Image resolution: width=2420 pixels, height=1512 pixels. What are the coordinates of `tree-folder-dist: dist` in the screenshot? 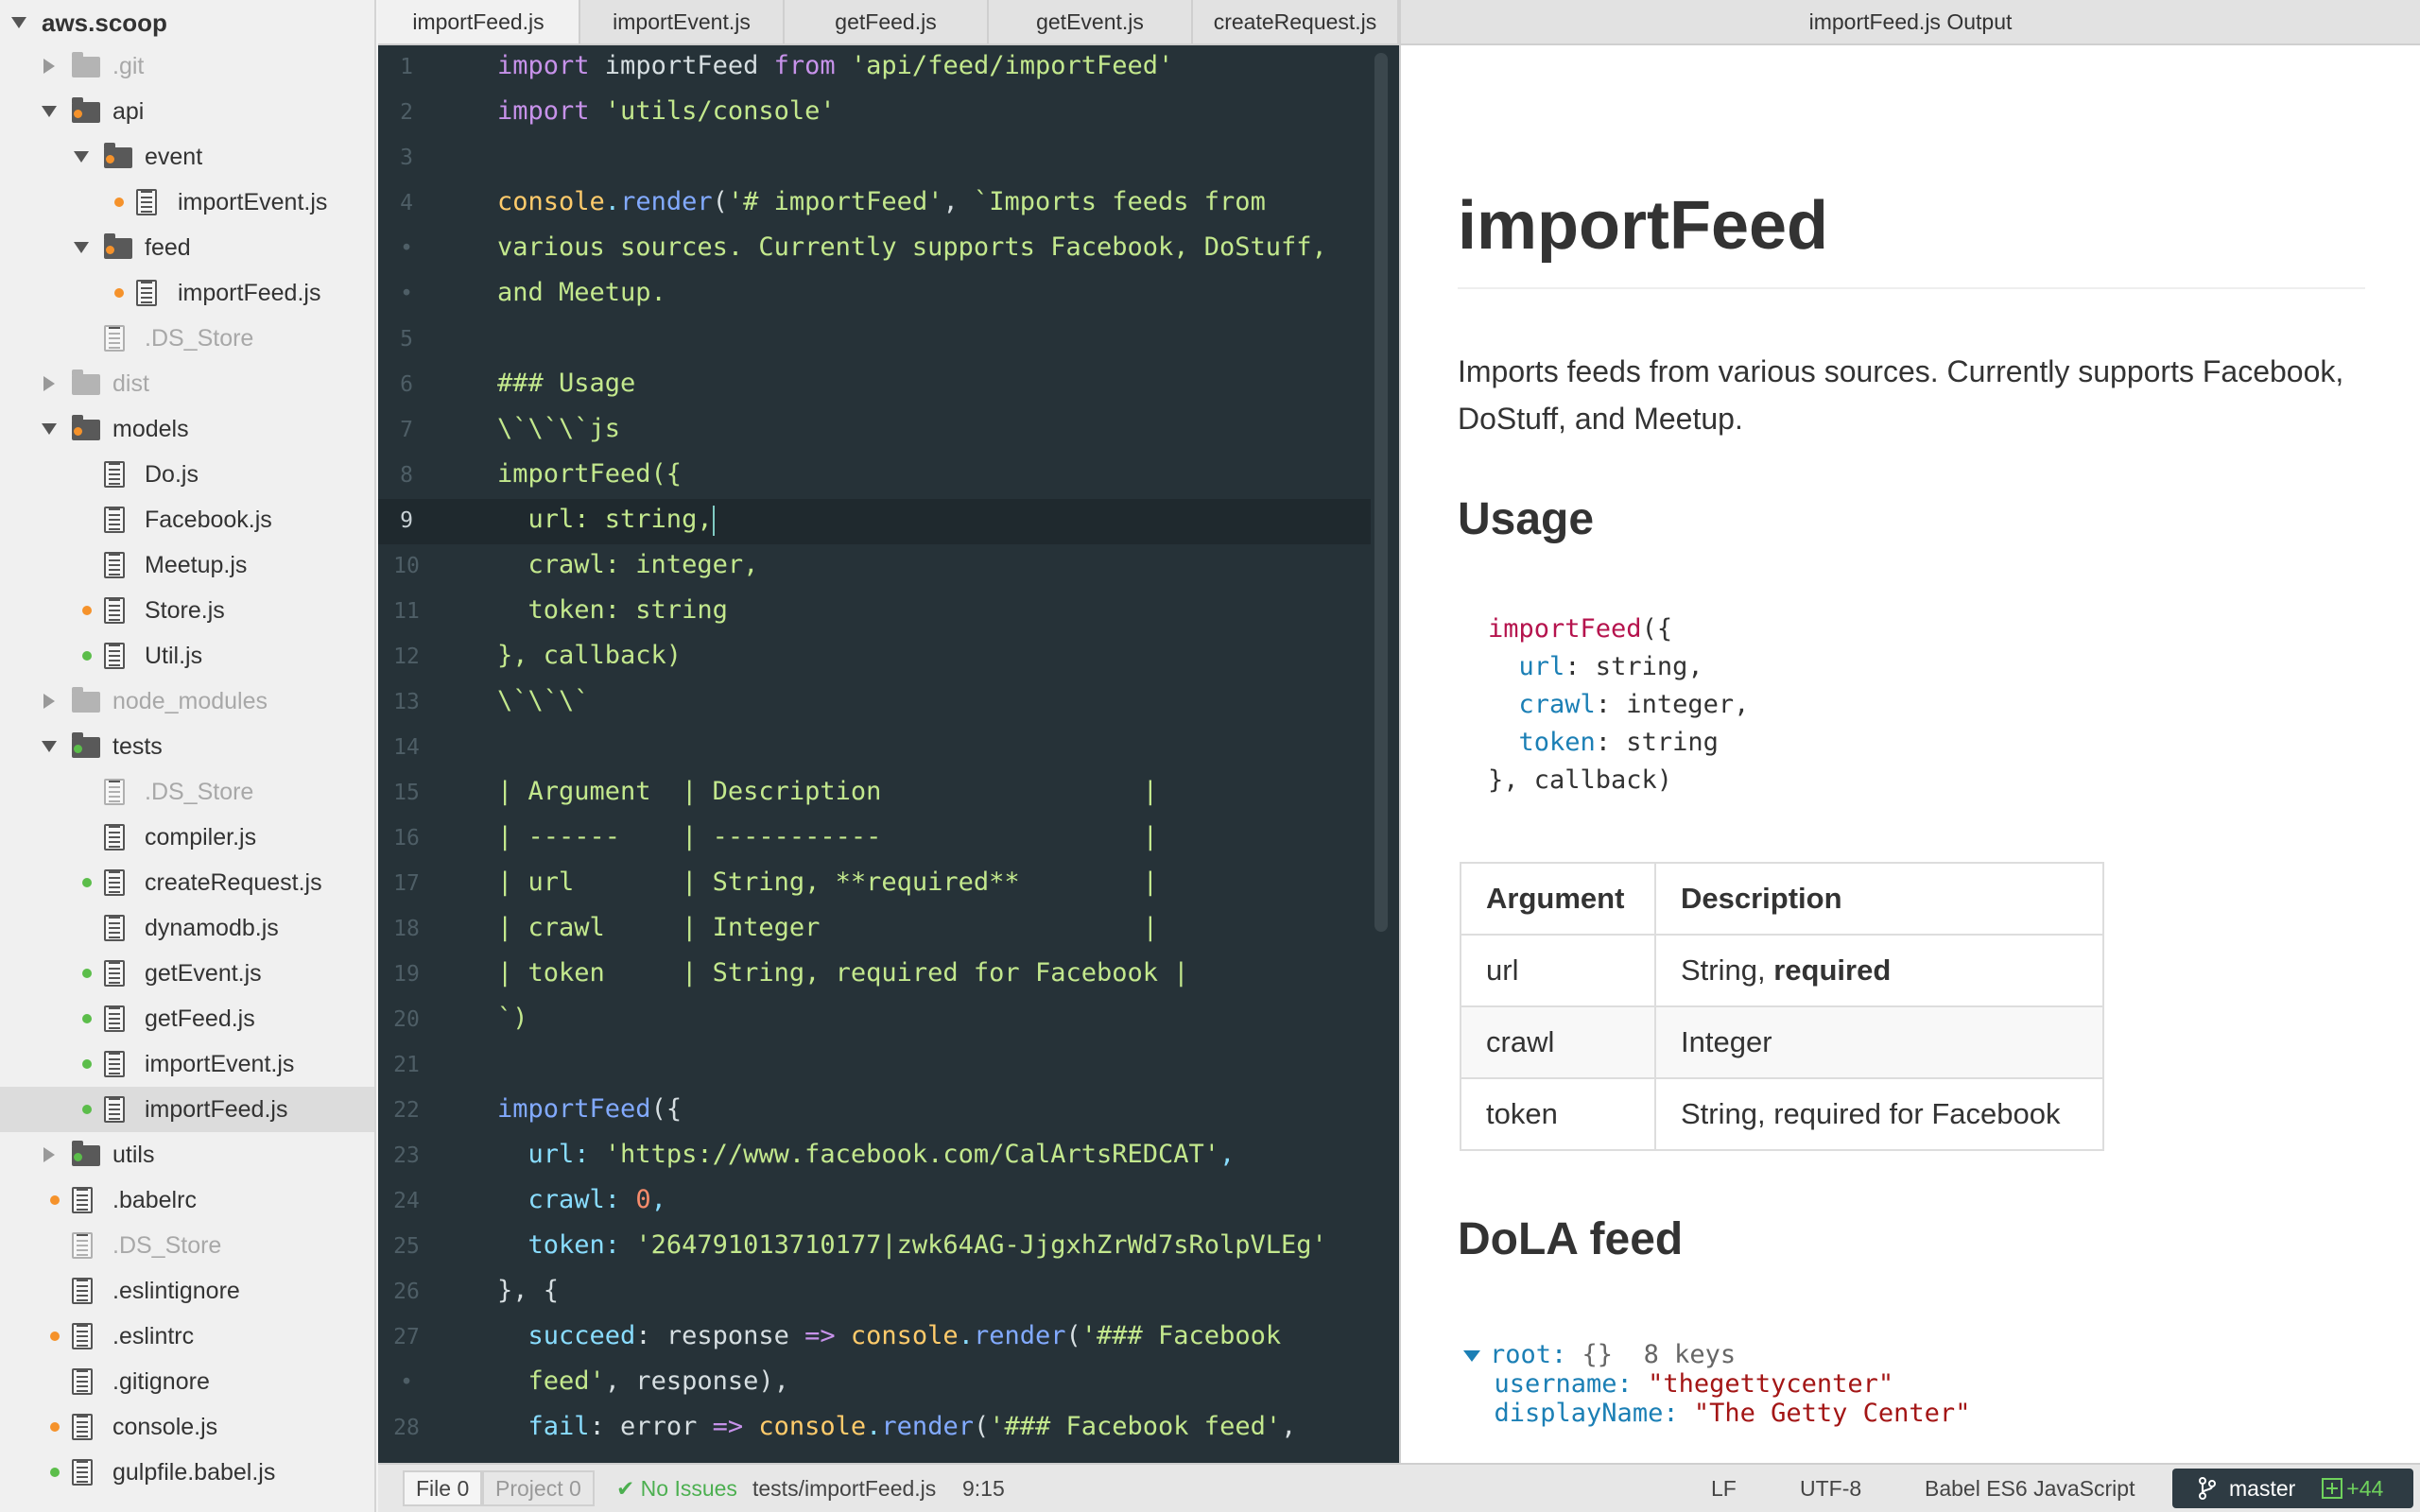 It's located at (187, 383).